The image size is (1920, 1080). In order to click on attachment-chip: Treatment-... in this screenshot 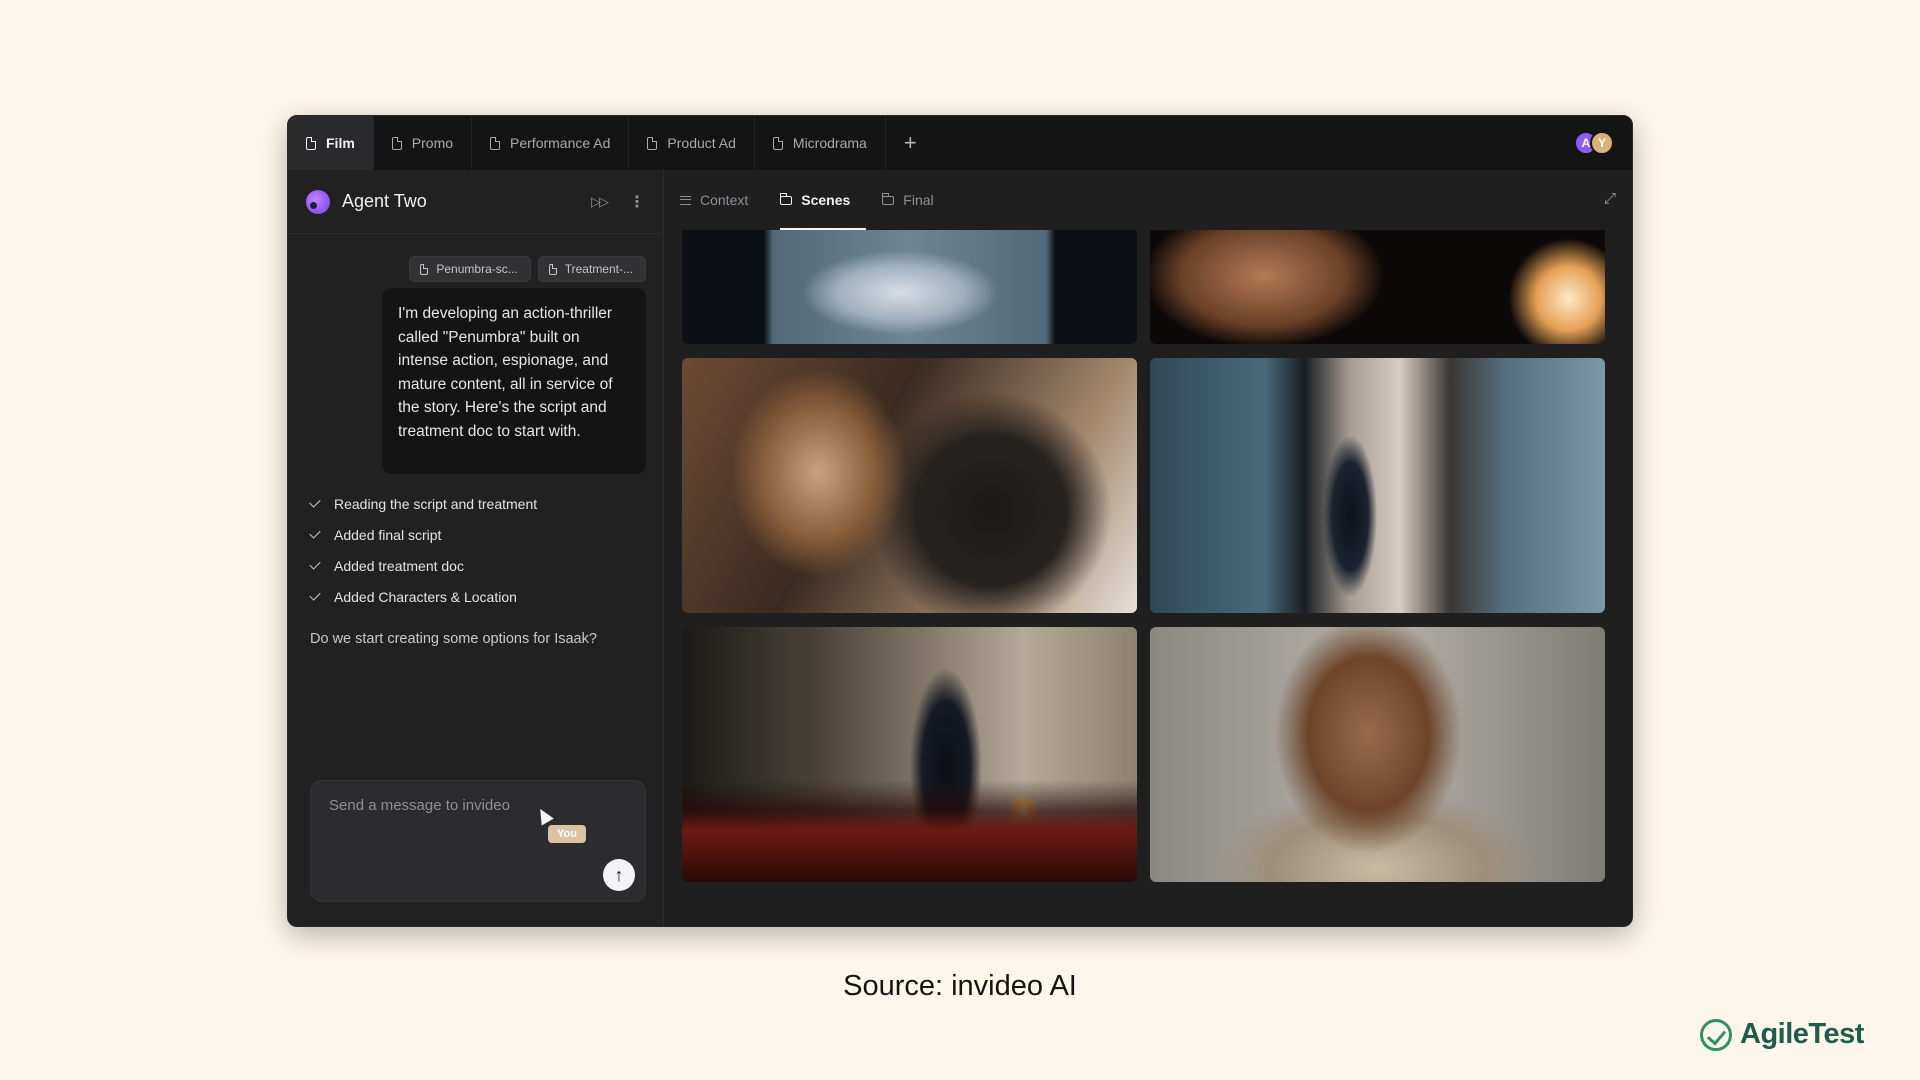, I will do `click(591, 269)`.